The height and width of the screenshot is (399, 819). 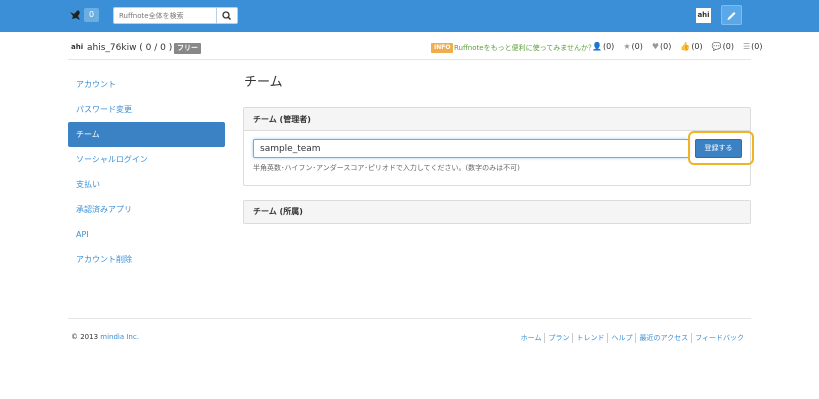 I want to click on stat-hearts: ♥ (0), so click(x=662, y=46).